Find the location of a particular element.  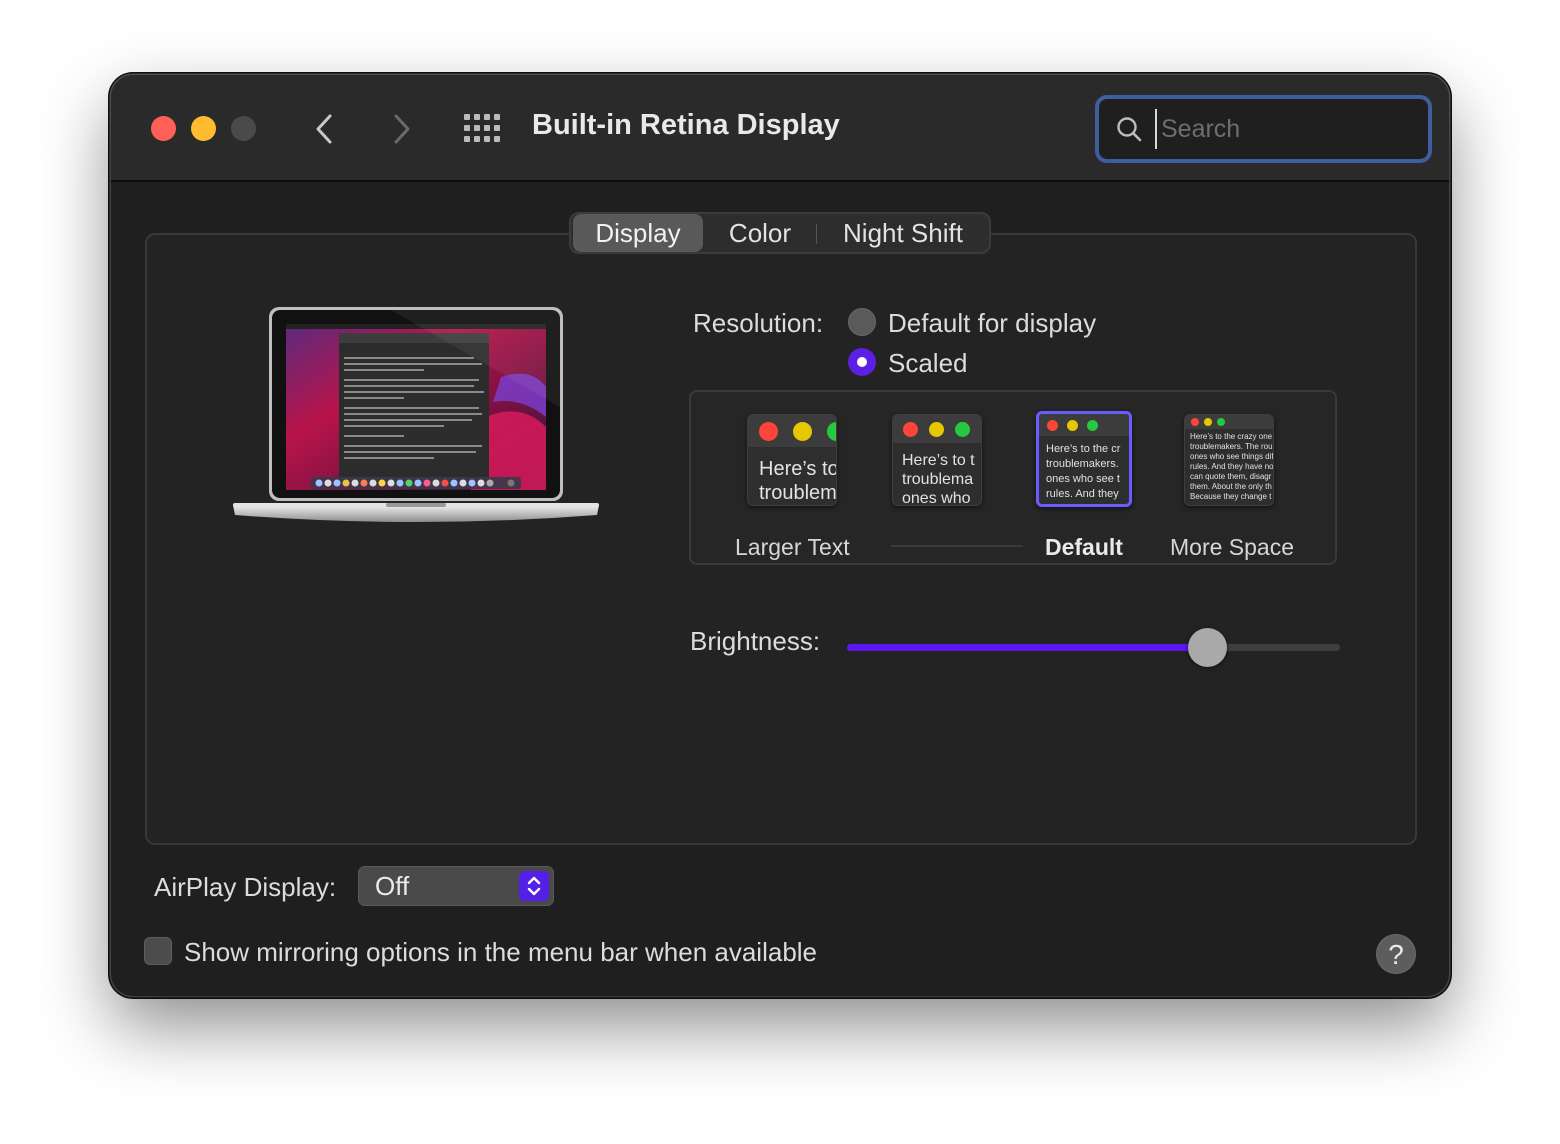

back-button is located at coordinates (326, 129).